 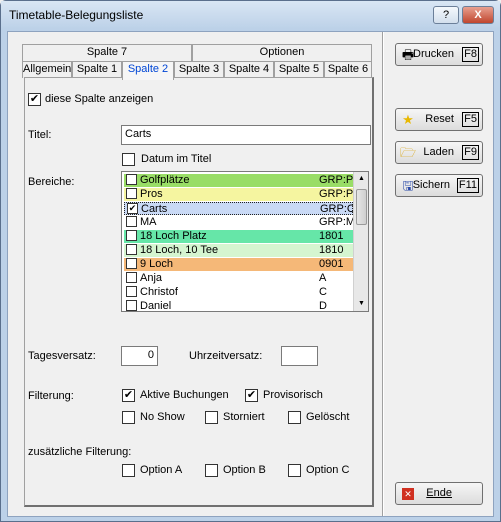 I want to click on day-offset-label: Tagesversatz:, so click(x=62, y=356).